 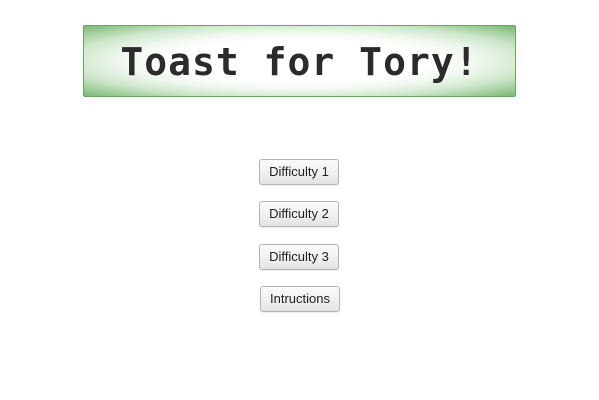 I want to click on instructions-button: Intructions, so click(x=300, y=299).